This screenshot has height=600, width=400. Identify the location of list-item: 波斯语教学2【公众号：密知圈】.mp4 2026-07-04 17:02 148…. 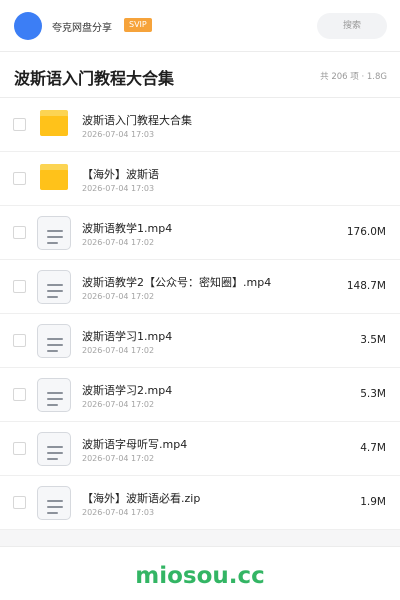
(200, 287).